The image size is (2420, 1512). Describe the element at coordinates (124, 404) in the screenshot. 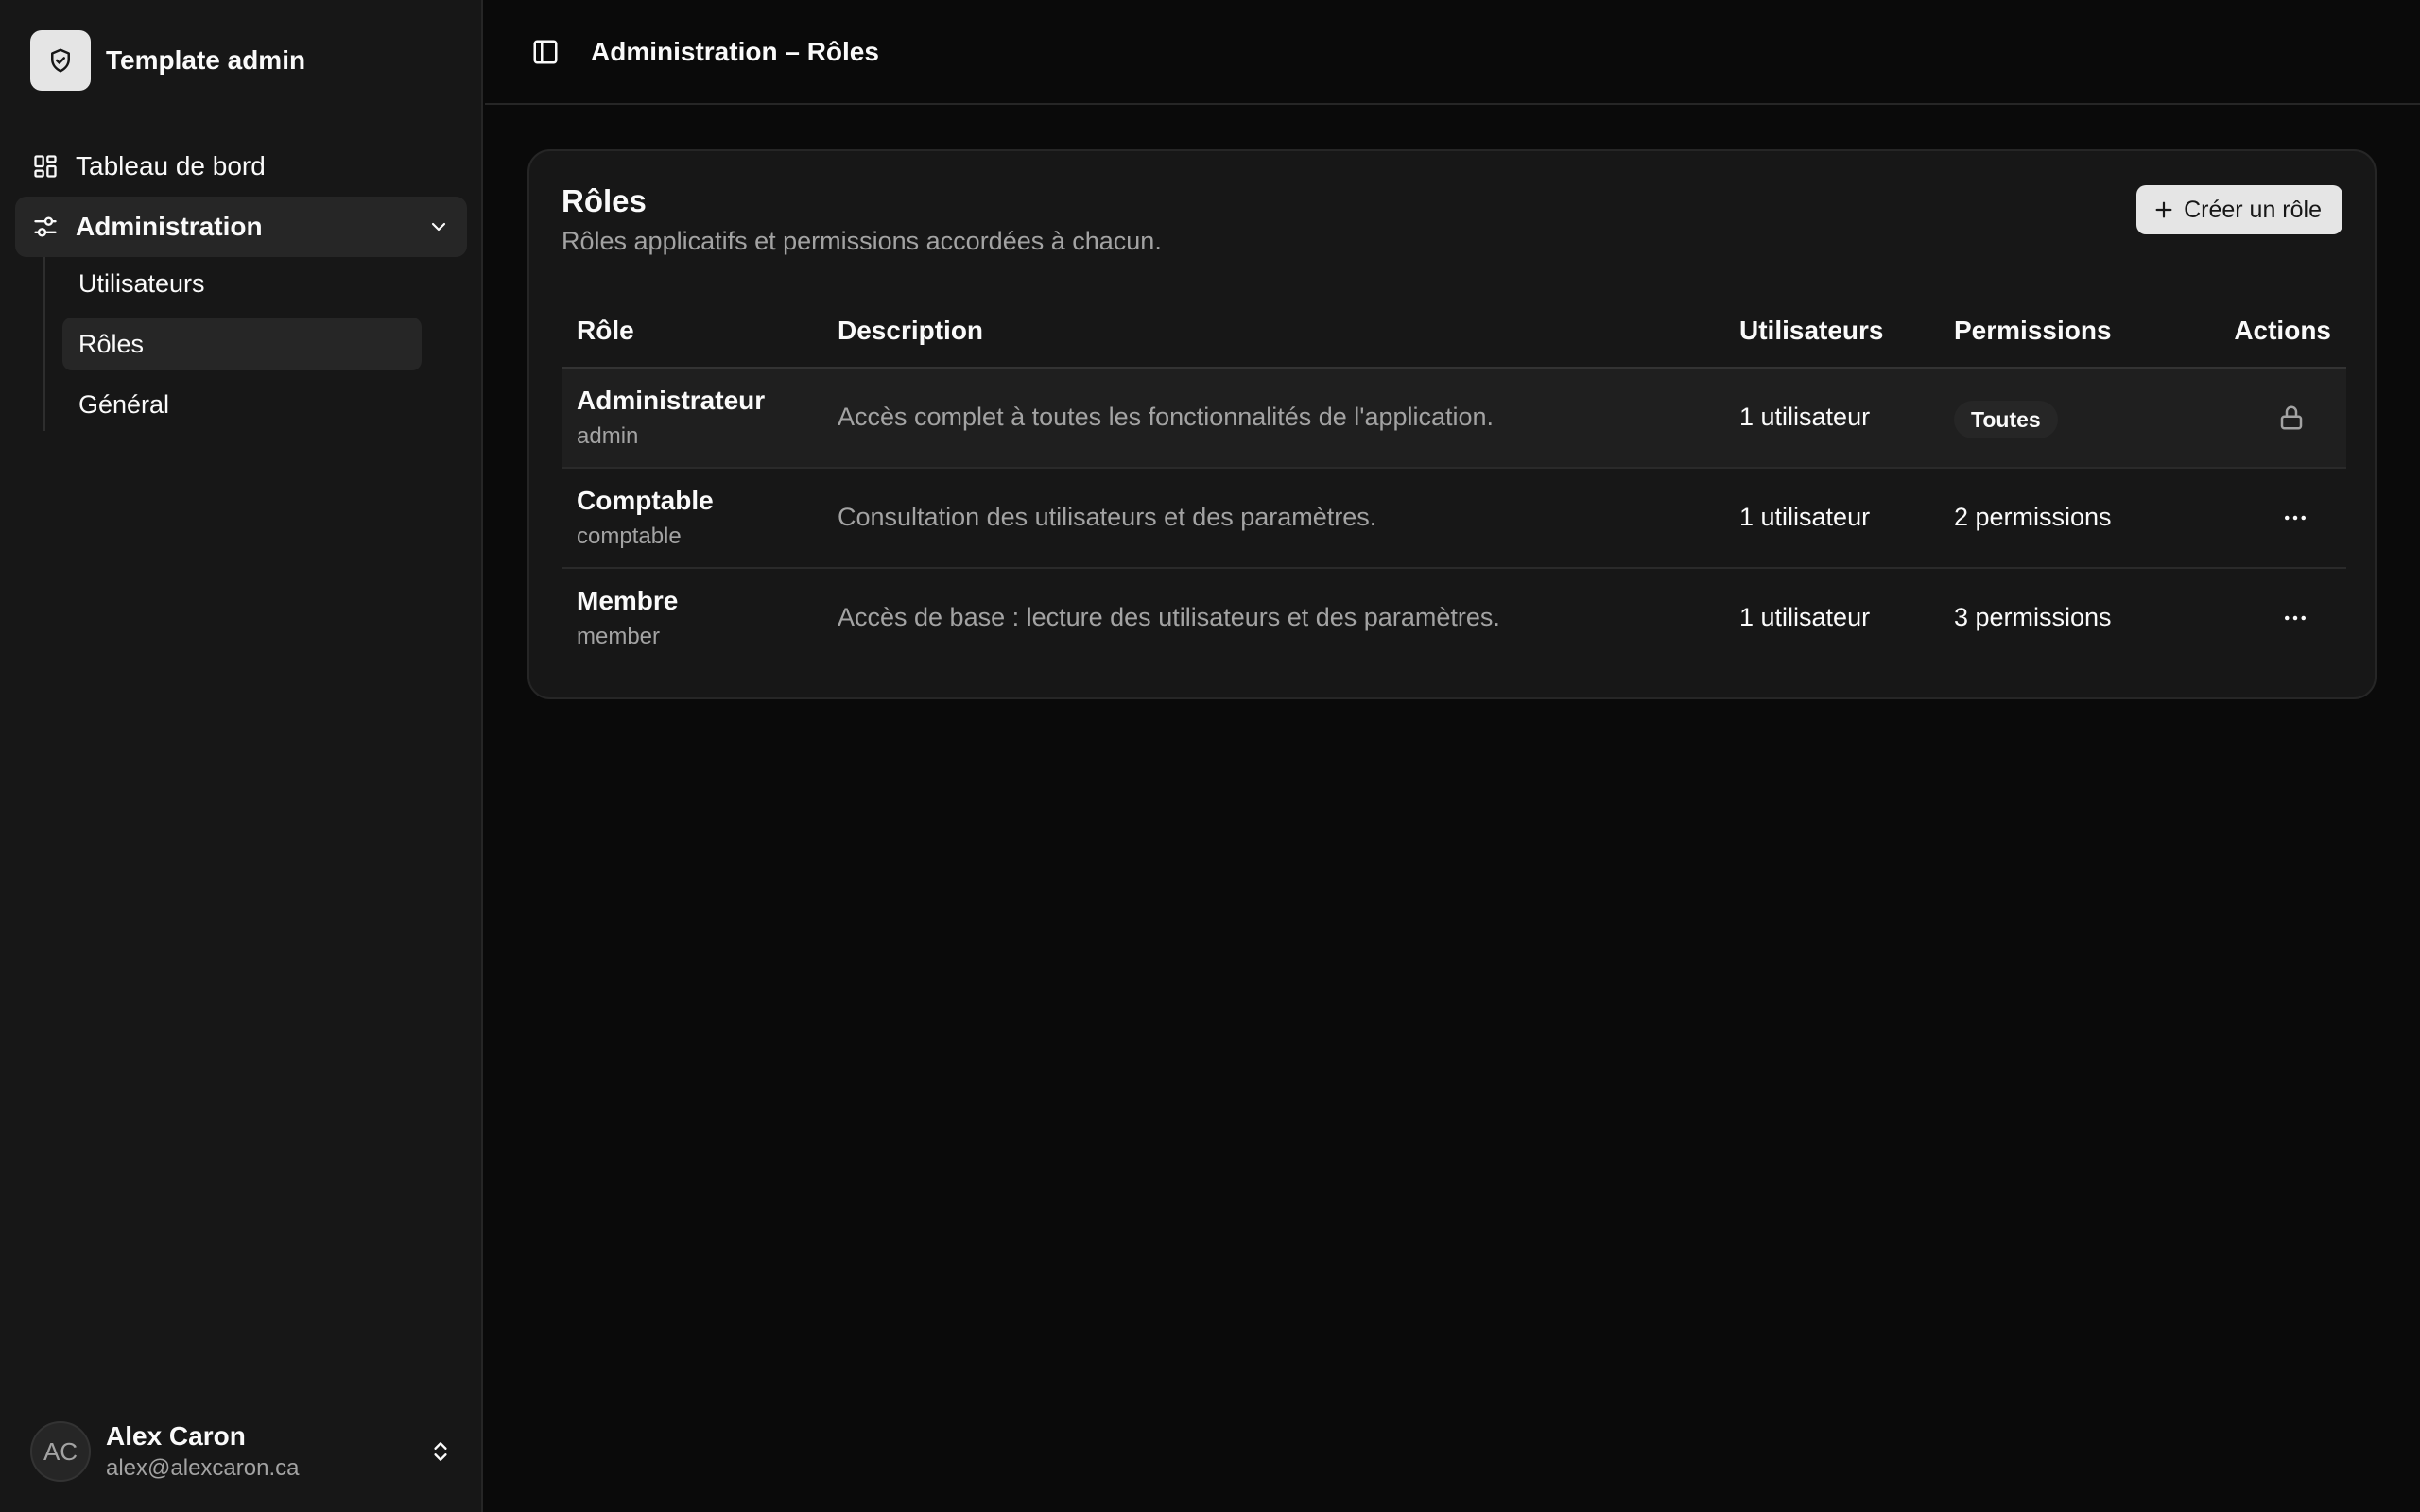

I see `sidebar-item-label: Général` at that location.